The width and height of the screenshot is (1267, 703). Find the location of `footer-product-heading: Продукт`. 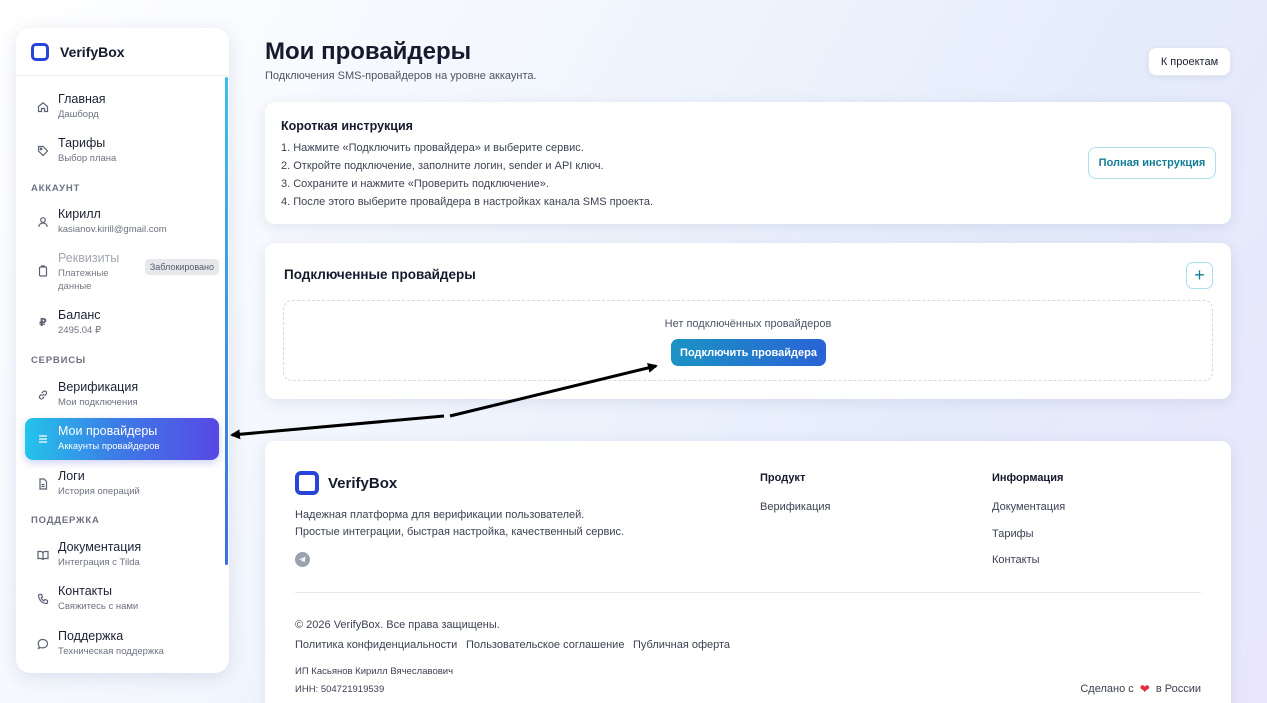

footer-product-heading: Продукт is located at coordinates (783, 478).